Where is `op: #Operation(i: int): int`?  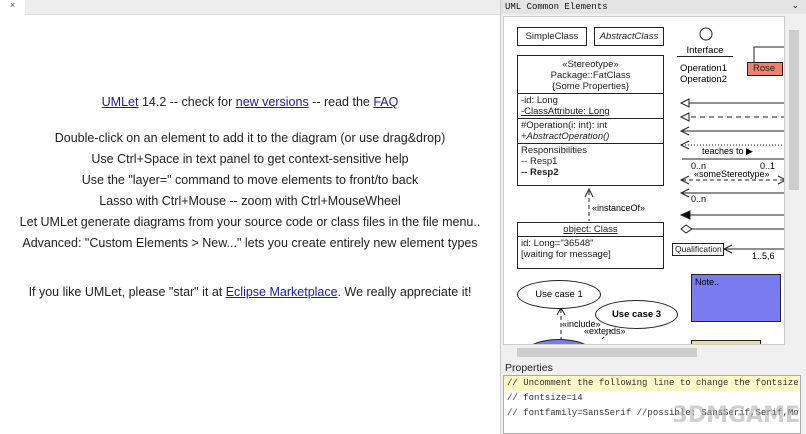 op: #Operation(i: int): int is located at coordinates (564, 125).